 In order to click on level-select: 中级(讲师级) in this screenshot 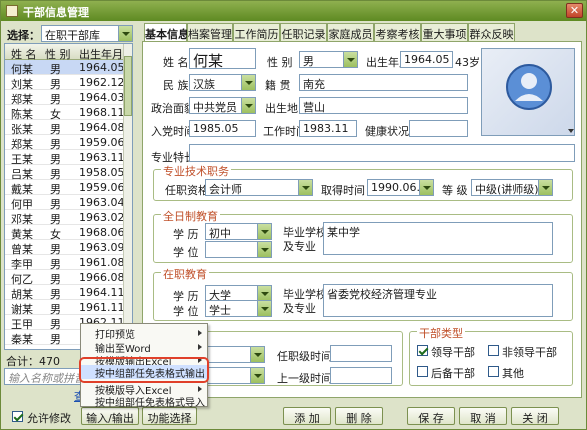, I will do `click(512, 187)`.